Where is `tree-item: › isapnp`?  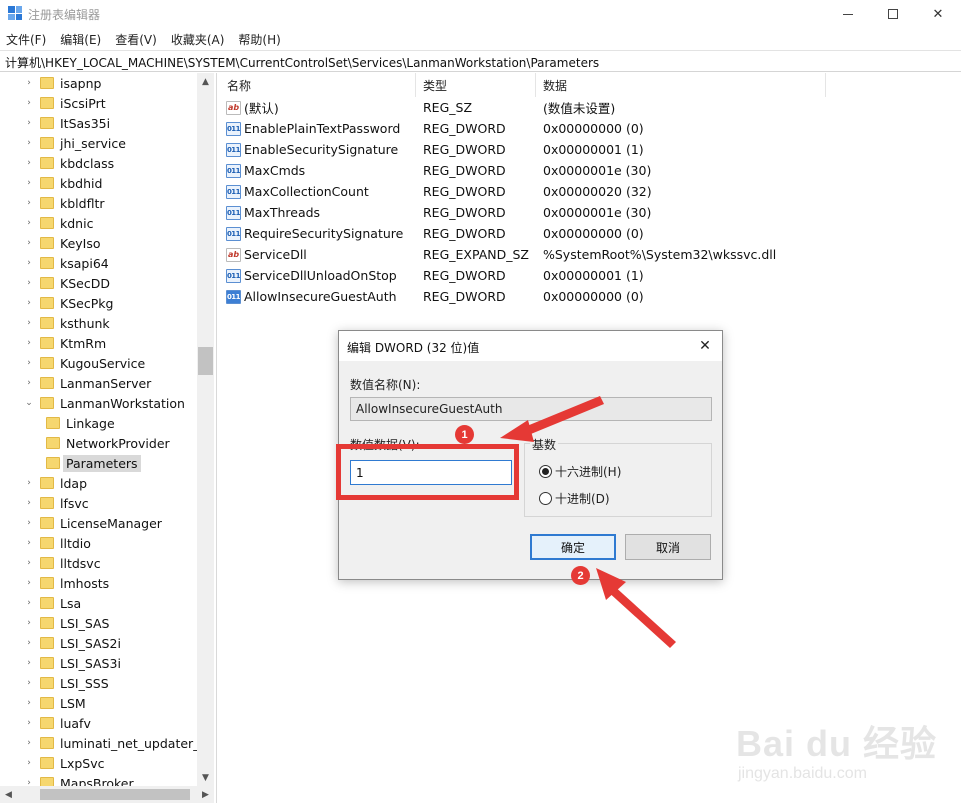
tree-item: › isapnp is located at coordinates (62, 83).